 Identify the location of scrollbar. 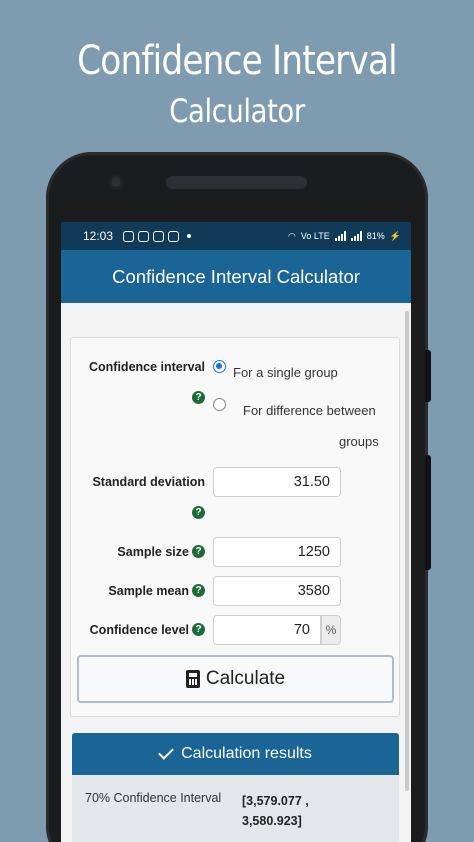
(407, 551).